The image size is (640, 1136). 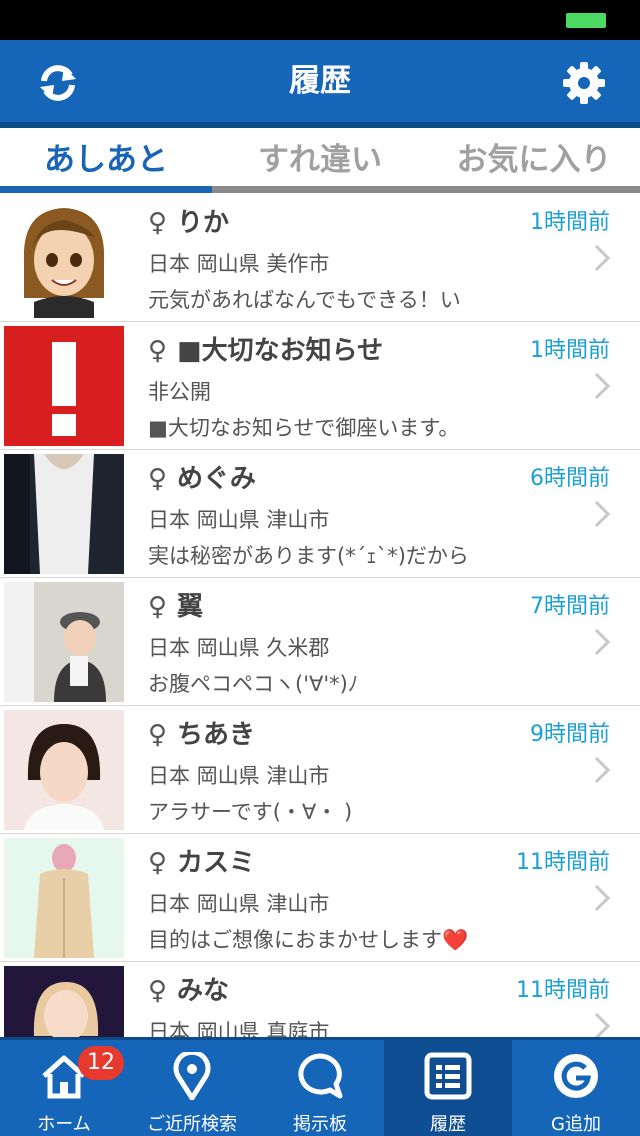 I want to click on bottom-tab-bar: 12 ホーム ご近所検索 掲示板 履歴 G追加, so click(x=320, y=1086).